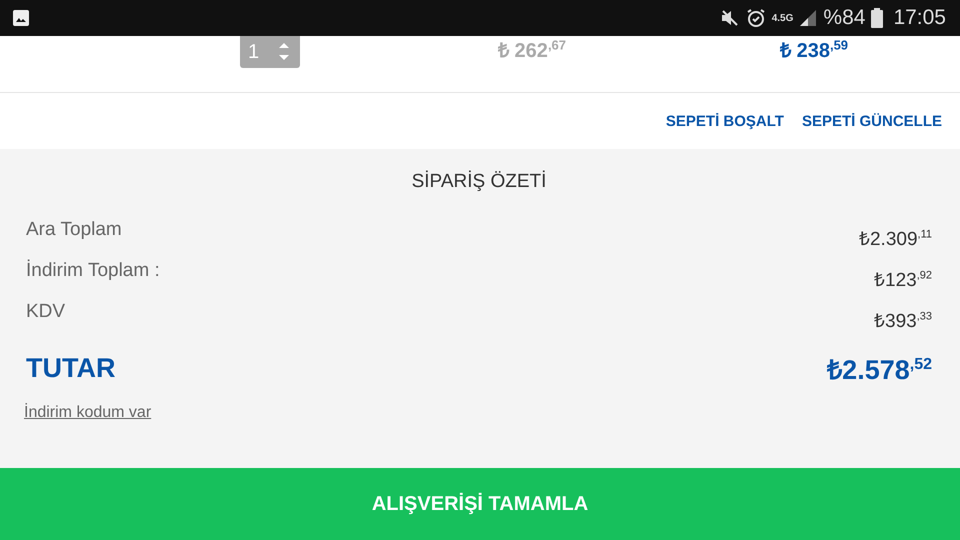  What do you see at coordinates (74, 230) in the screenshot?
I see `summary-label: Ara Toplam` at bounding box center [74, 230].